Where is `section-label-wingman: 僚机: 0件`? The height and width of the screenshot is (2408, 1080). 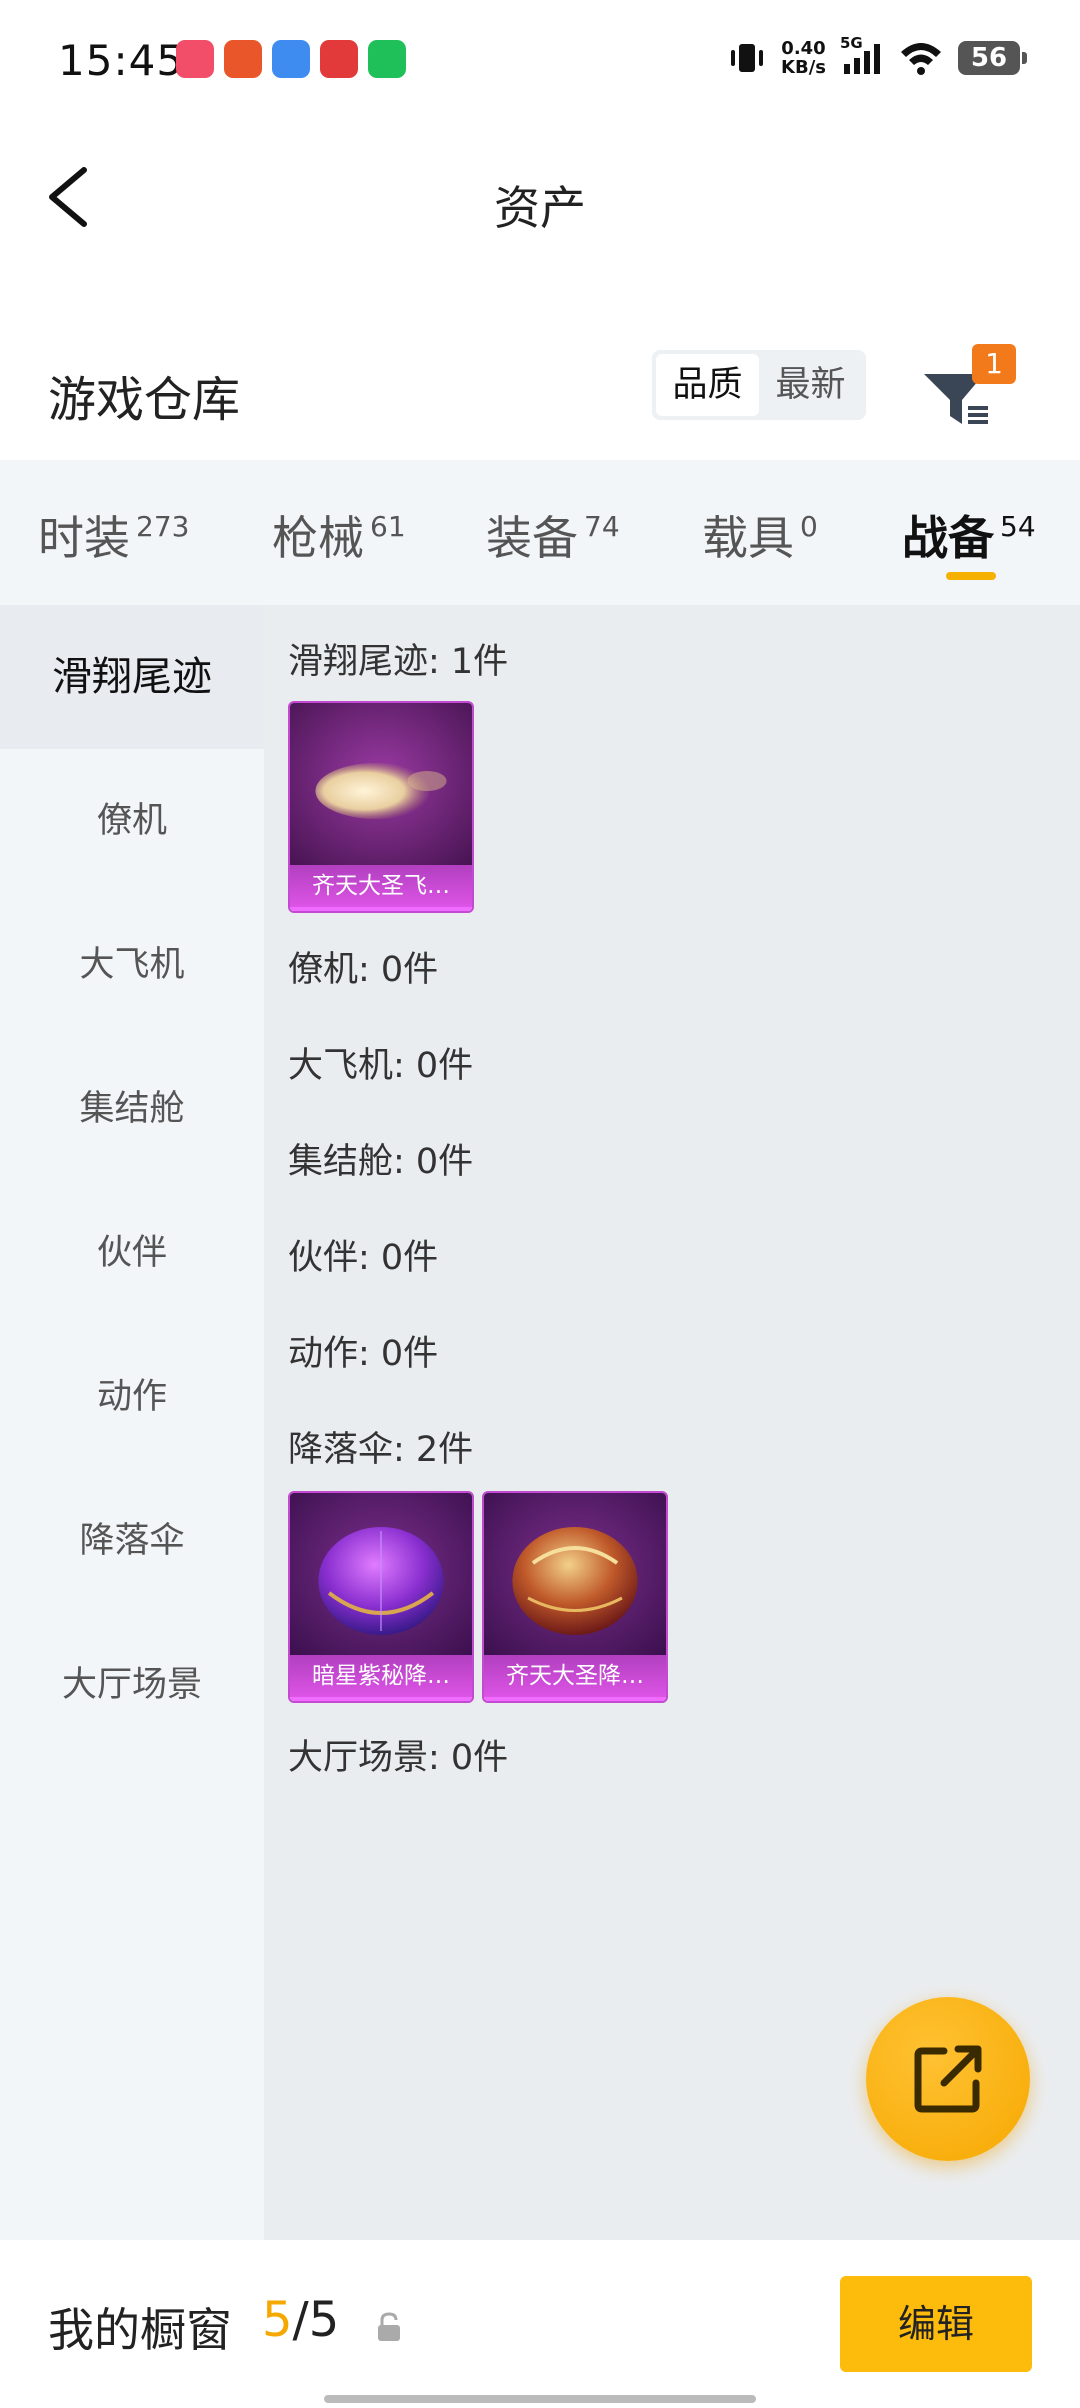 section-label-wingman: 僚机: 0件 is located at coordinates (363, 970).